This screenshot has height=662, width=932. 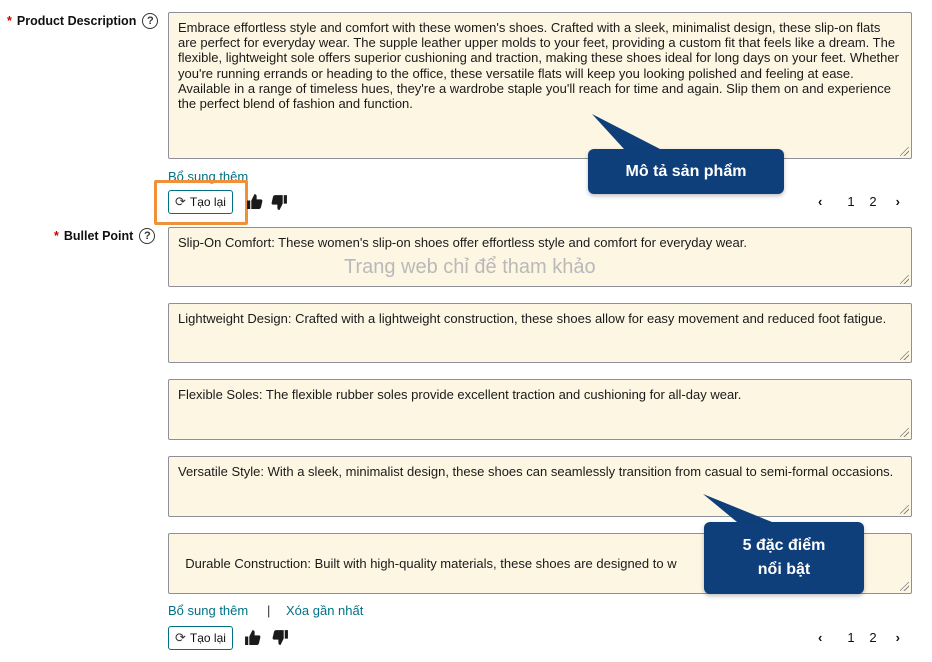 I want to click on description-callout-text: Mô tả sản phẩm, so click(x=686, y=171).